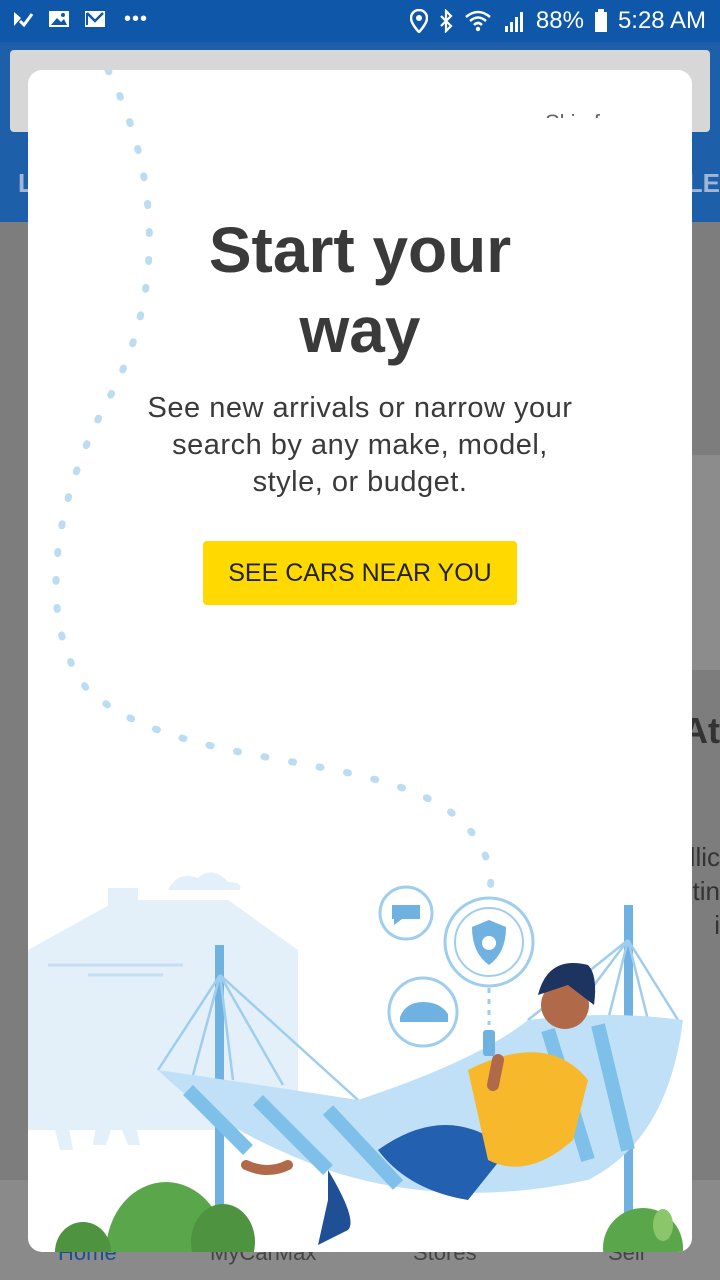 This screenshot has height=1280, width=720. I want to click on more-notifications-icon: •••, so click(136, 19).